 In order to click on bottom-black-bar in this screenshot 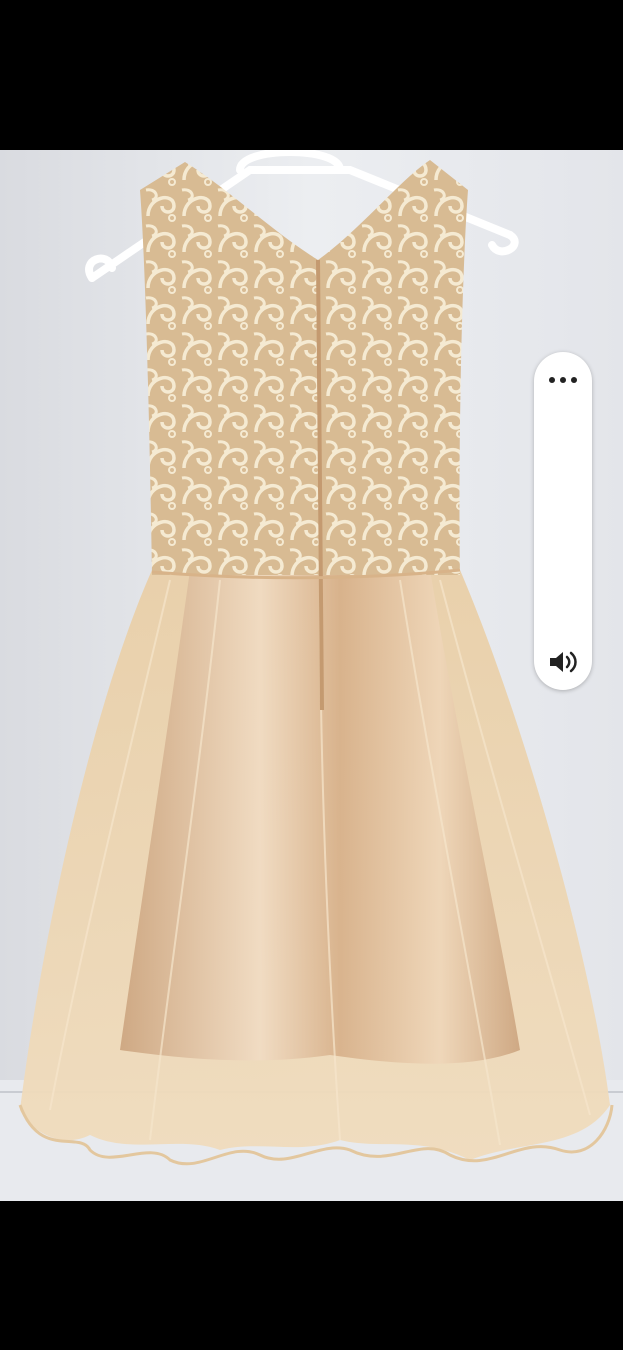, I will do `click(311, 1275)`.